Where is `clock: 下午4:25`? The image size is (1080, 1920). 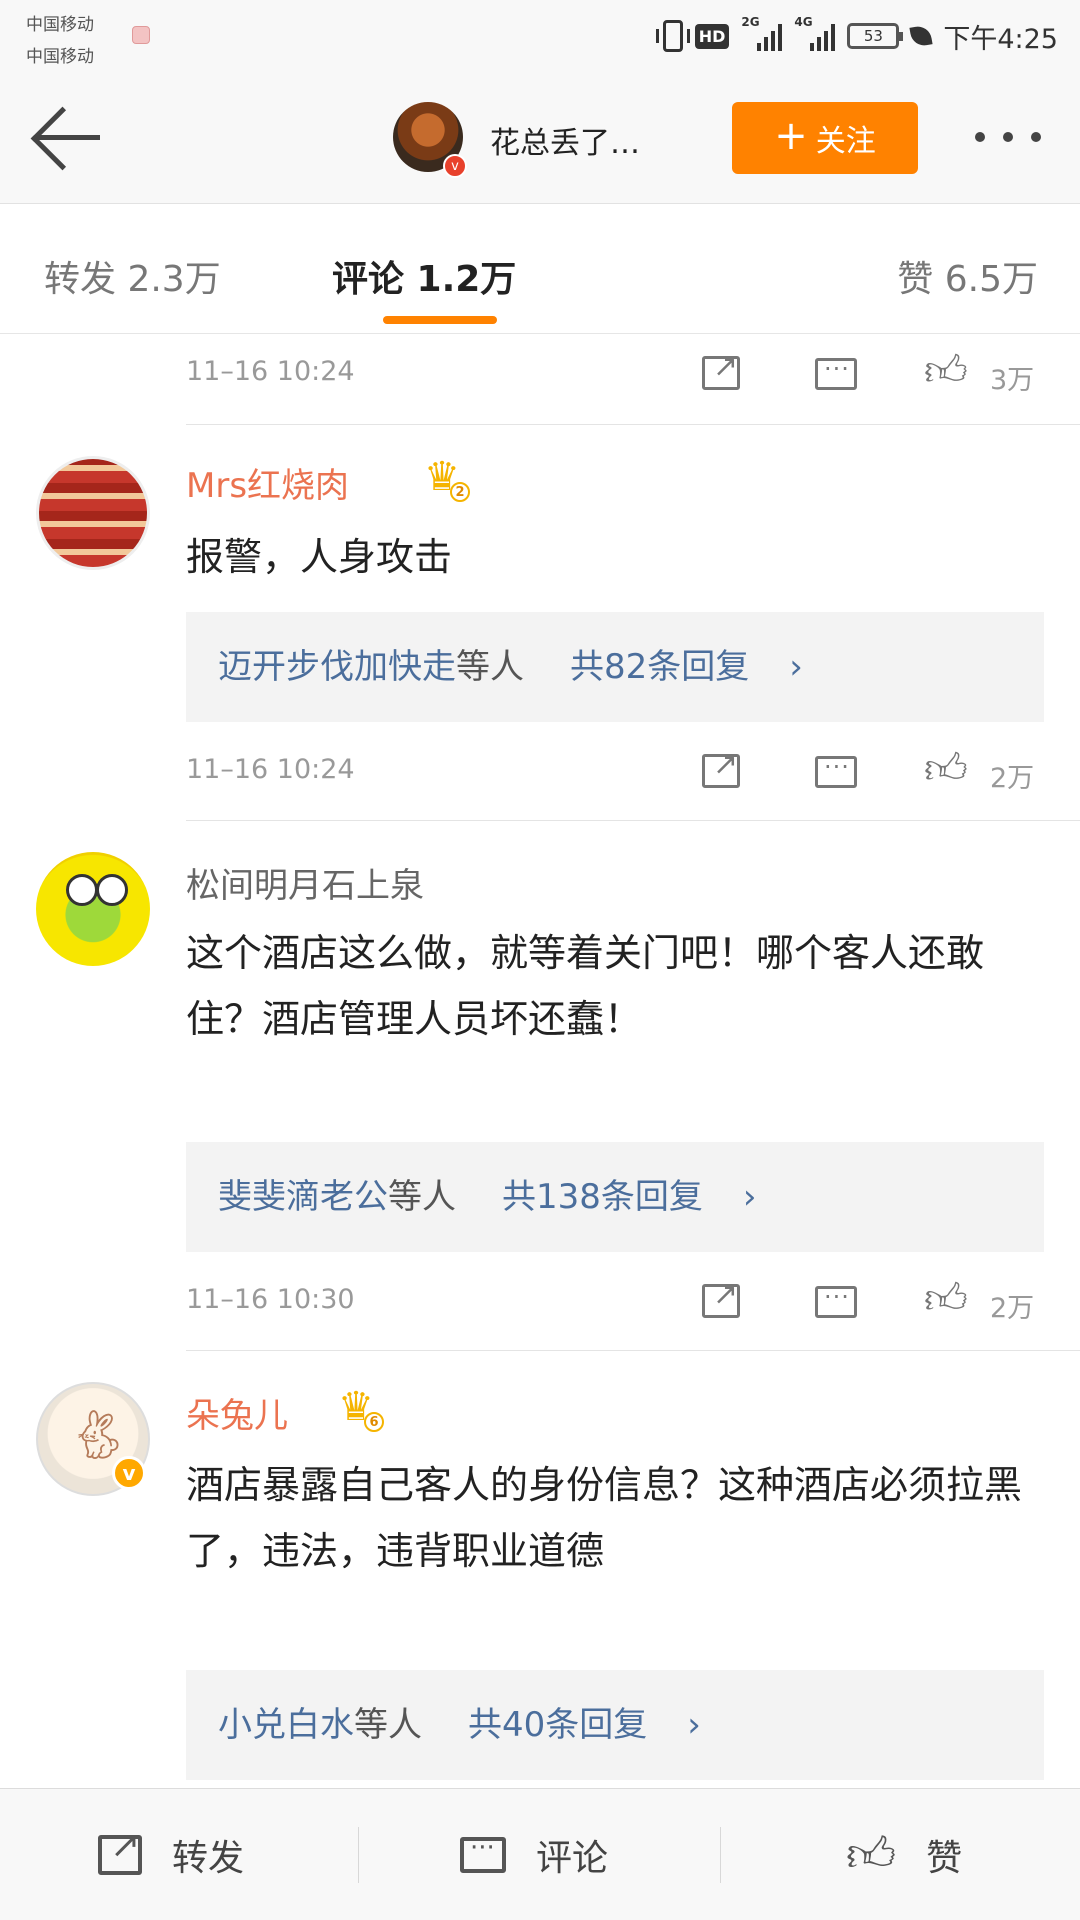 clock: 下午4:25 is located at coordinates (1000, 39).